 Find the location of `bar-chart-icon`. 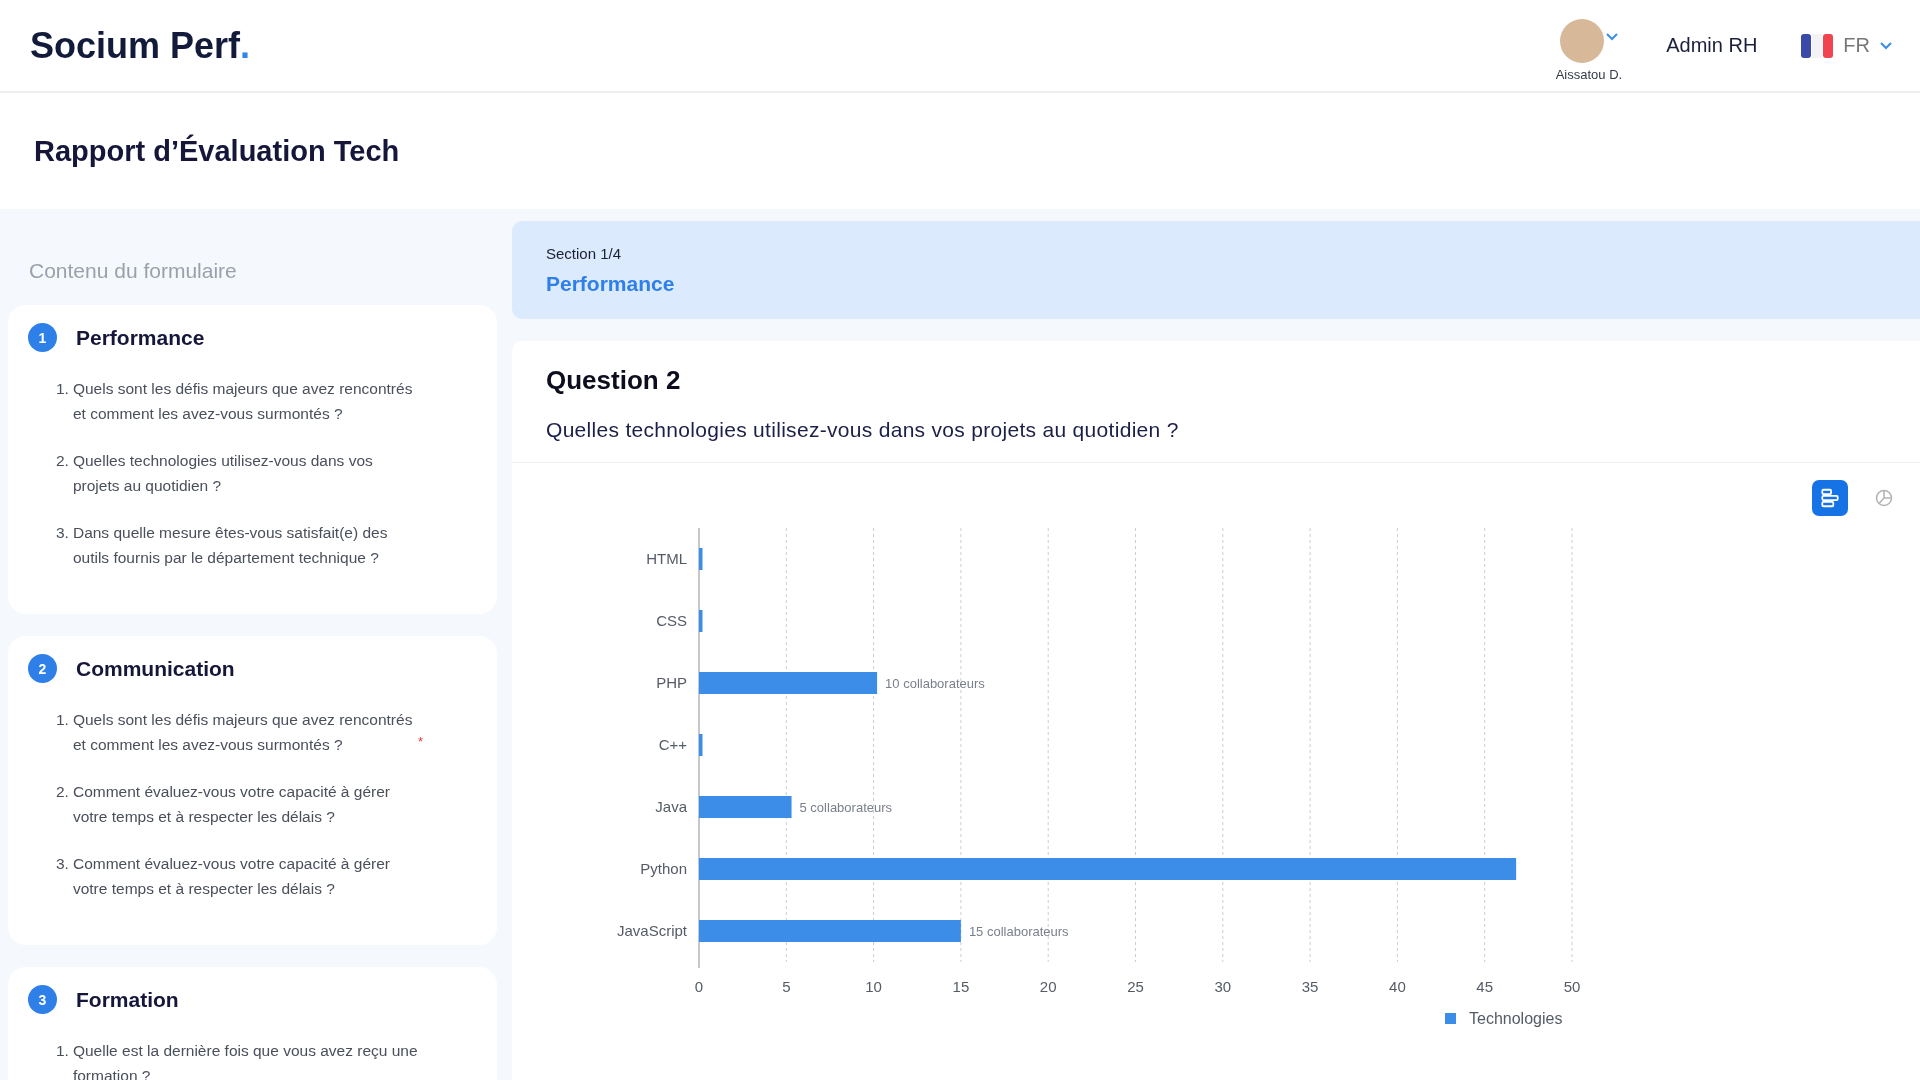

bar-chart-icon is located at coordinates (1830, 498).